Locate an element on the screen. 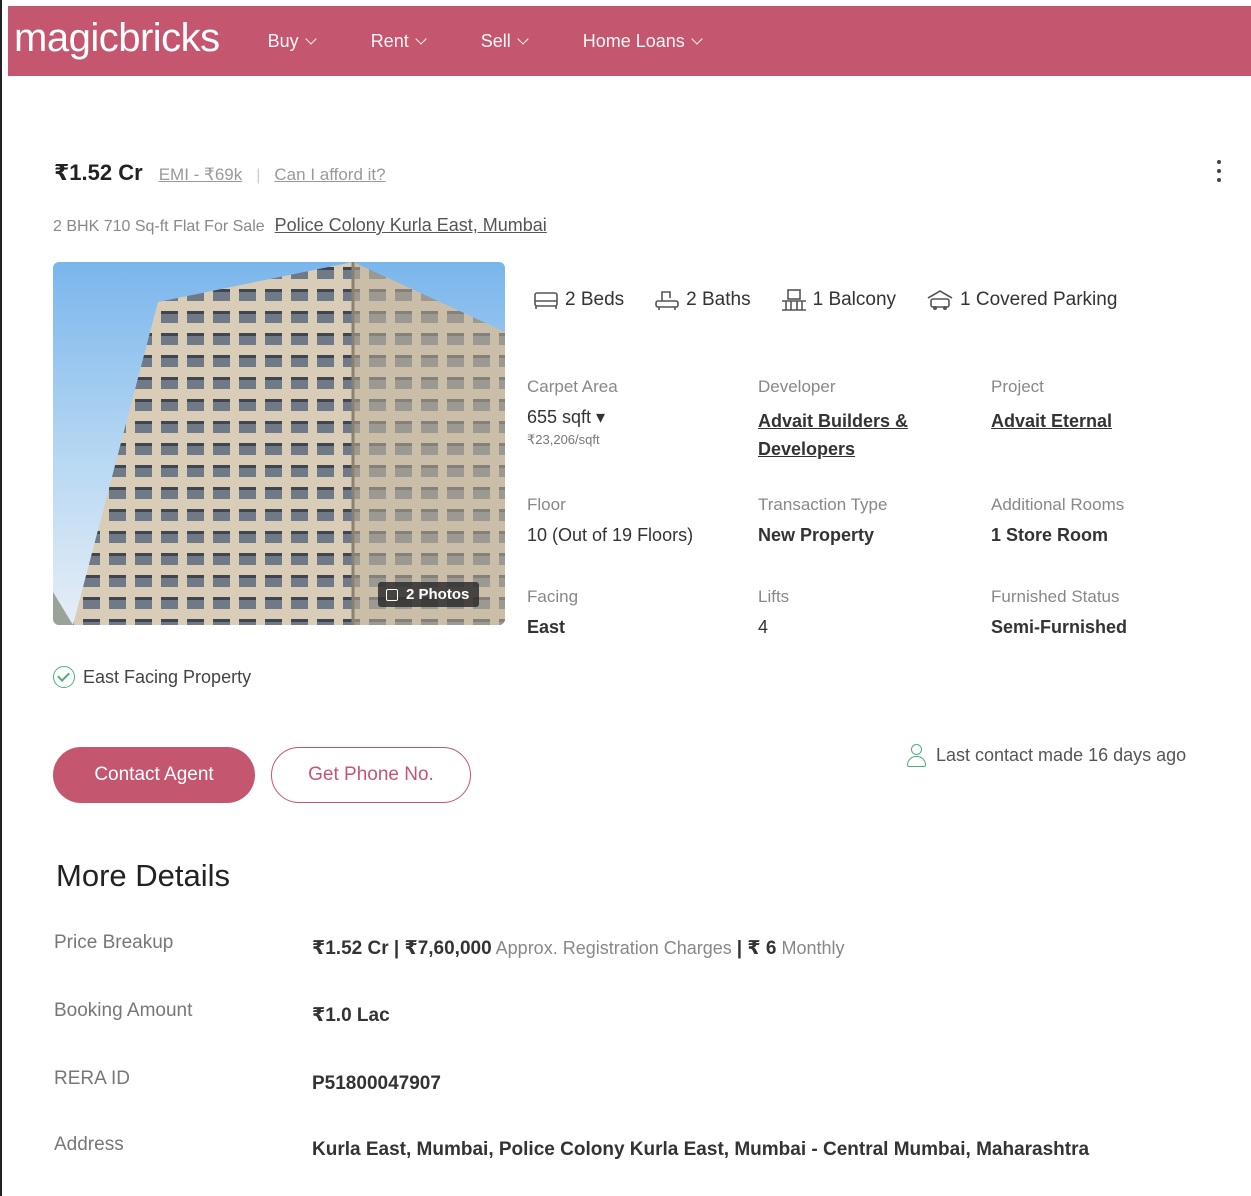 The width and height of the screenshot is (1251, 1196). photos-count-label: 2 Photos is located at coordinates (438, 594).